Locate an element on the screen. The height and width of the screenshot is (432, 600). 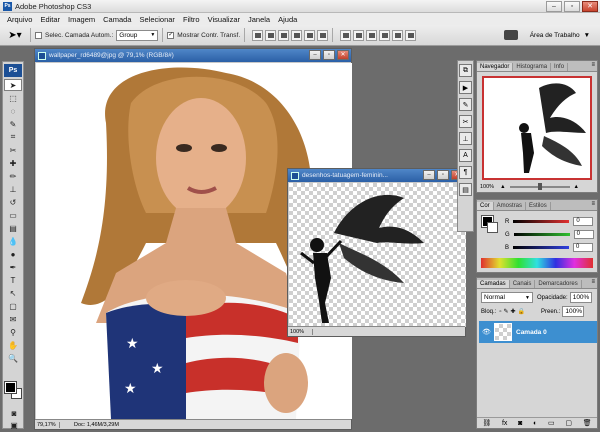
foreground-color-swatch is located at coordinates (10, 387).